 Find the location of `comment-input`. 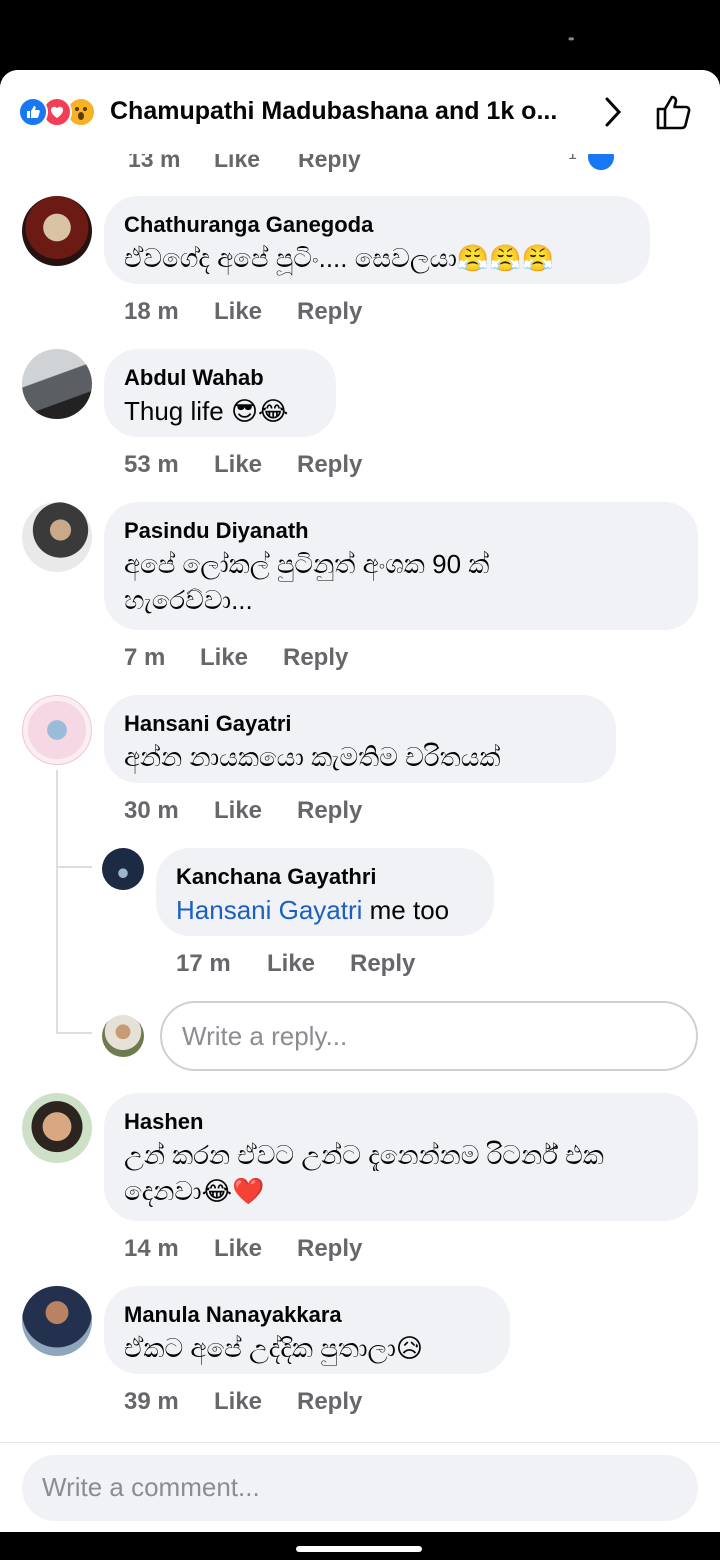

comment-input is located at coordinates (352, 1487).